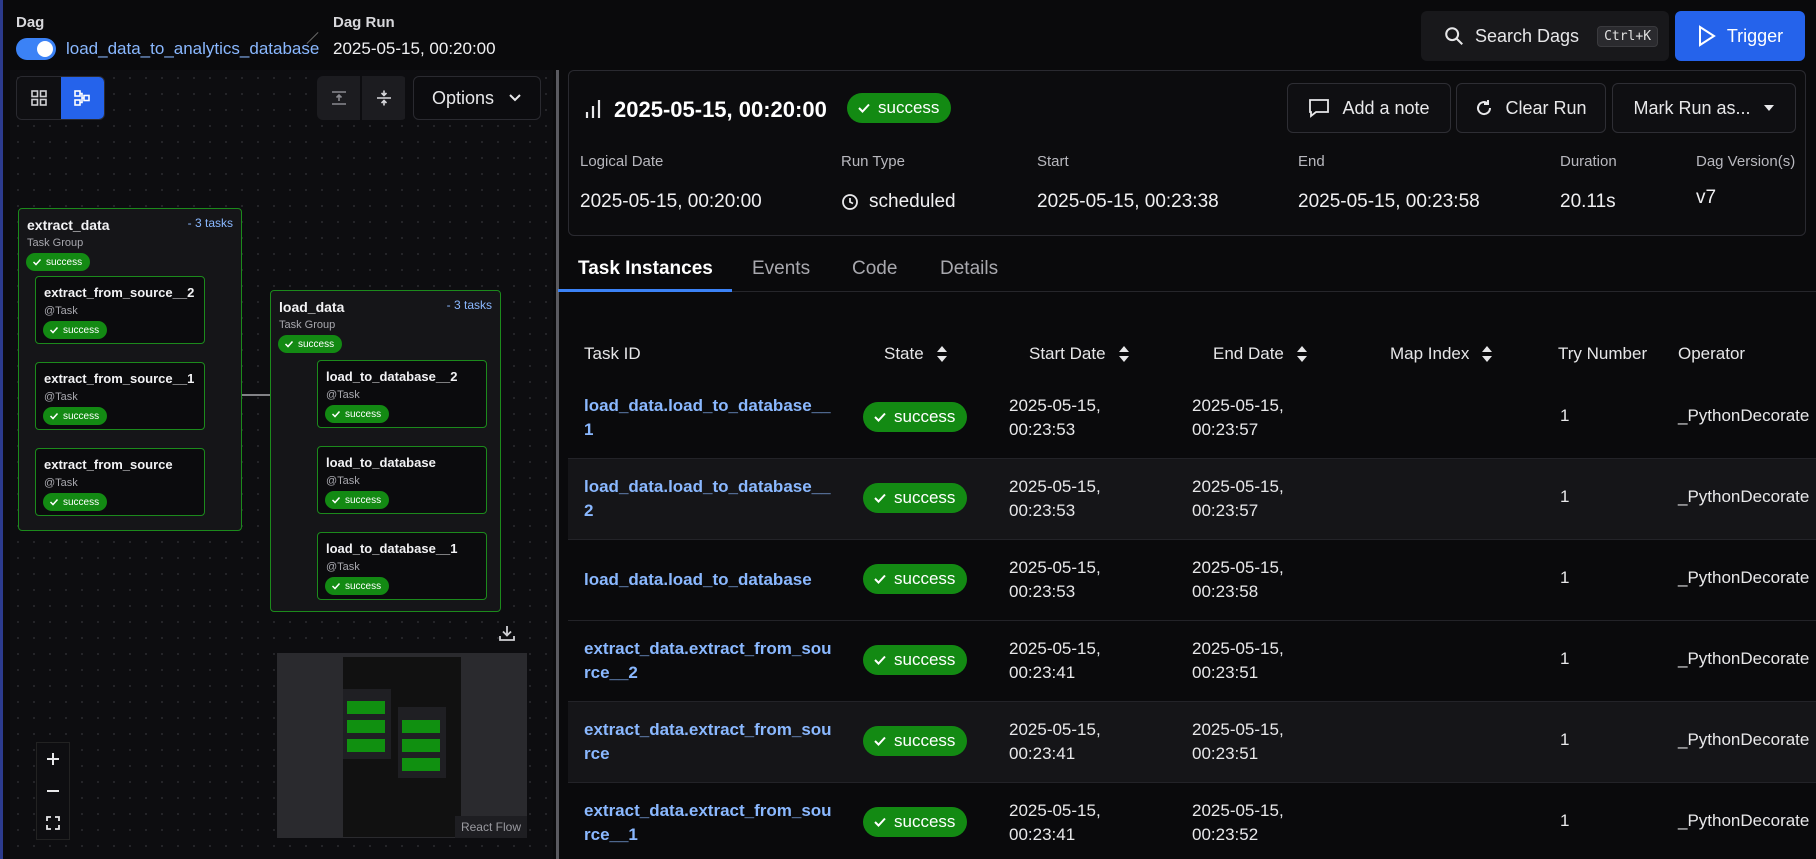 The image size is (1816, 859). Describe the element at coordinates (1711, 354) in the screenshot. I see `column-operator: Operator` at that location.